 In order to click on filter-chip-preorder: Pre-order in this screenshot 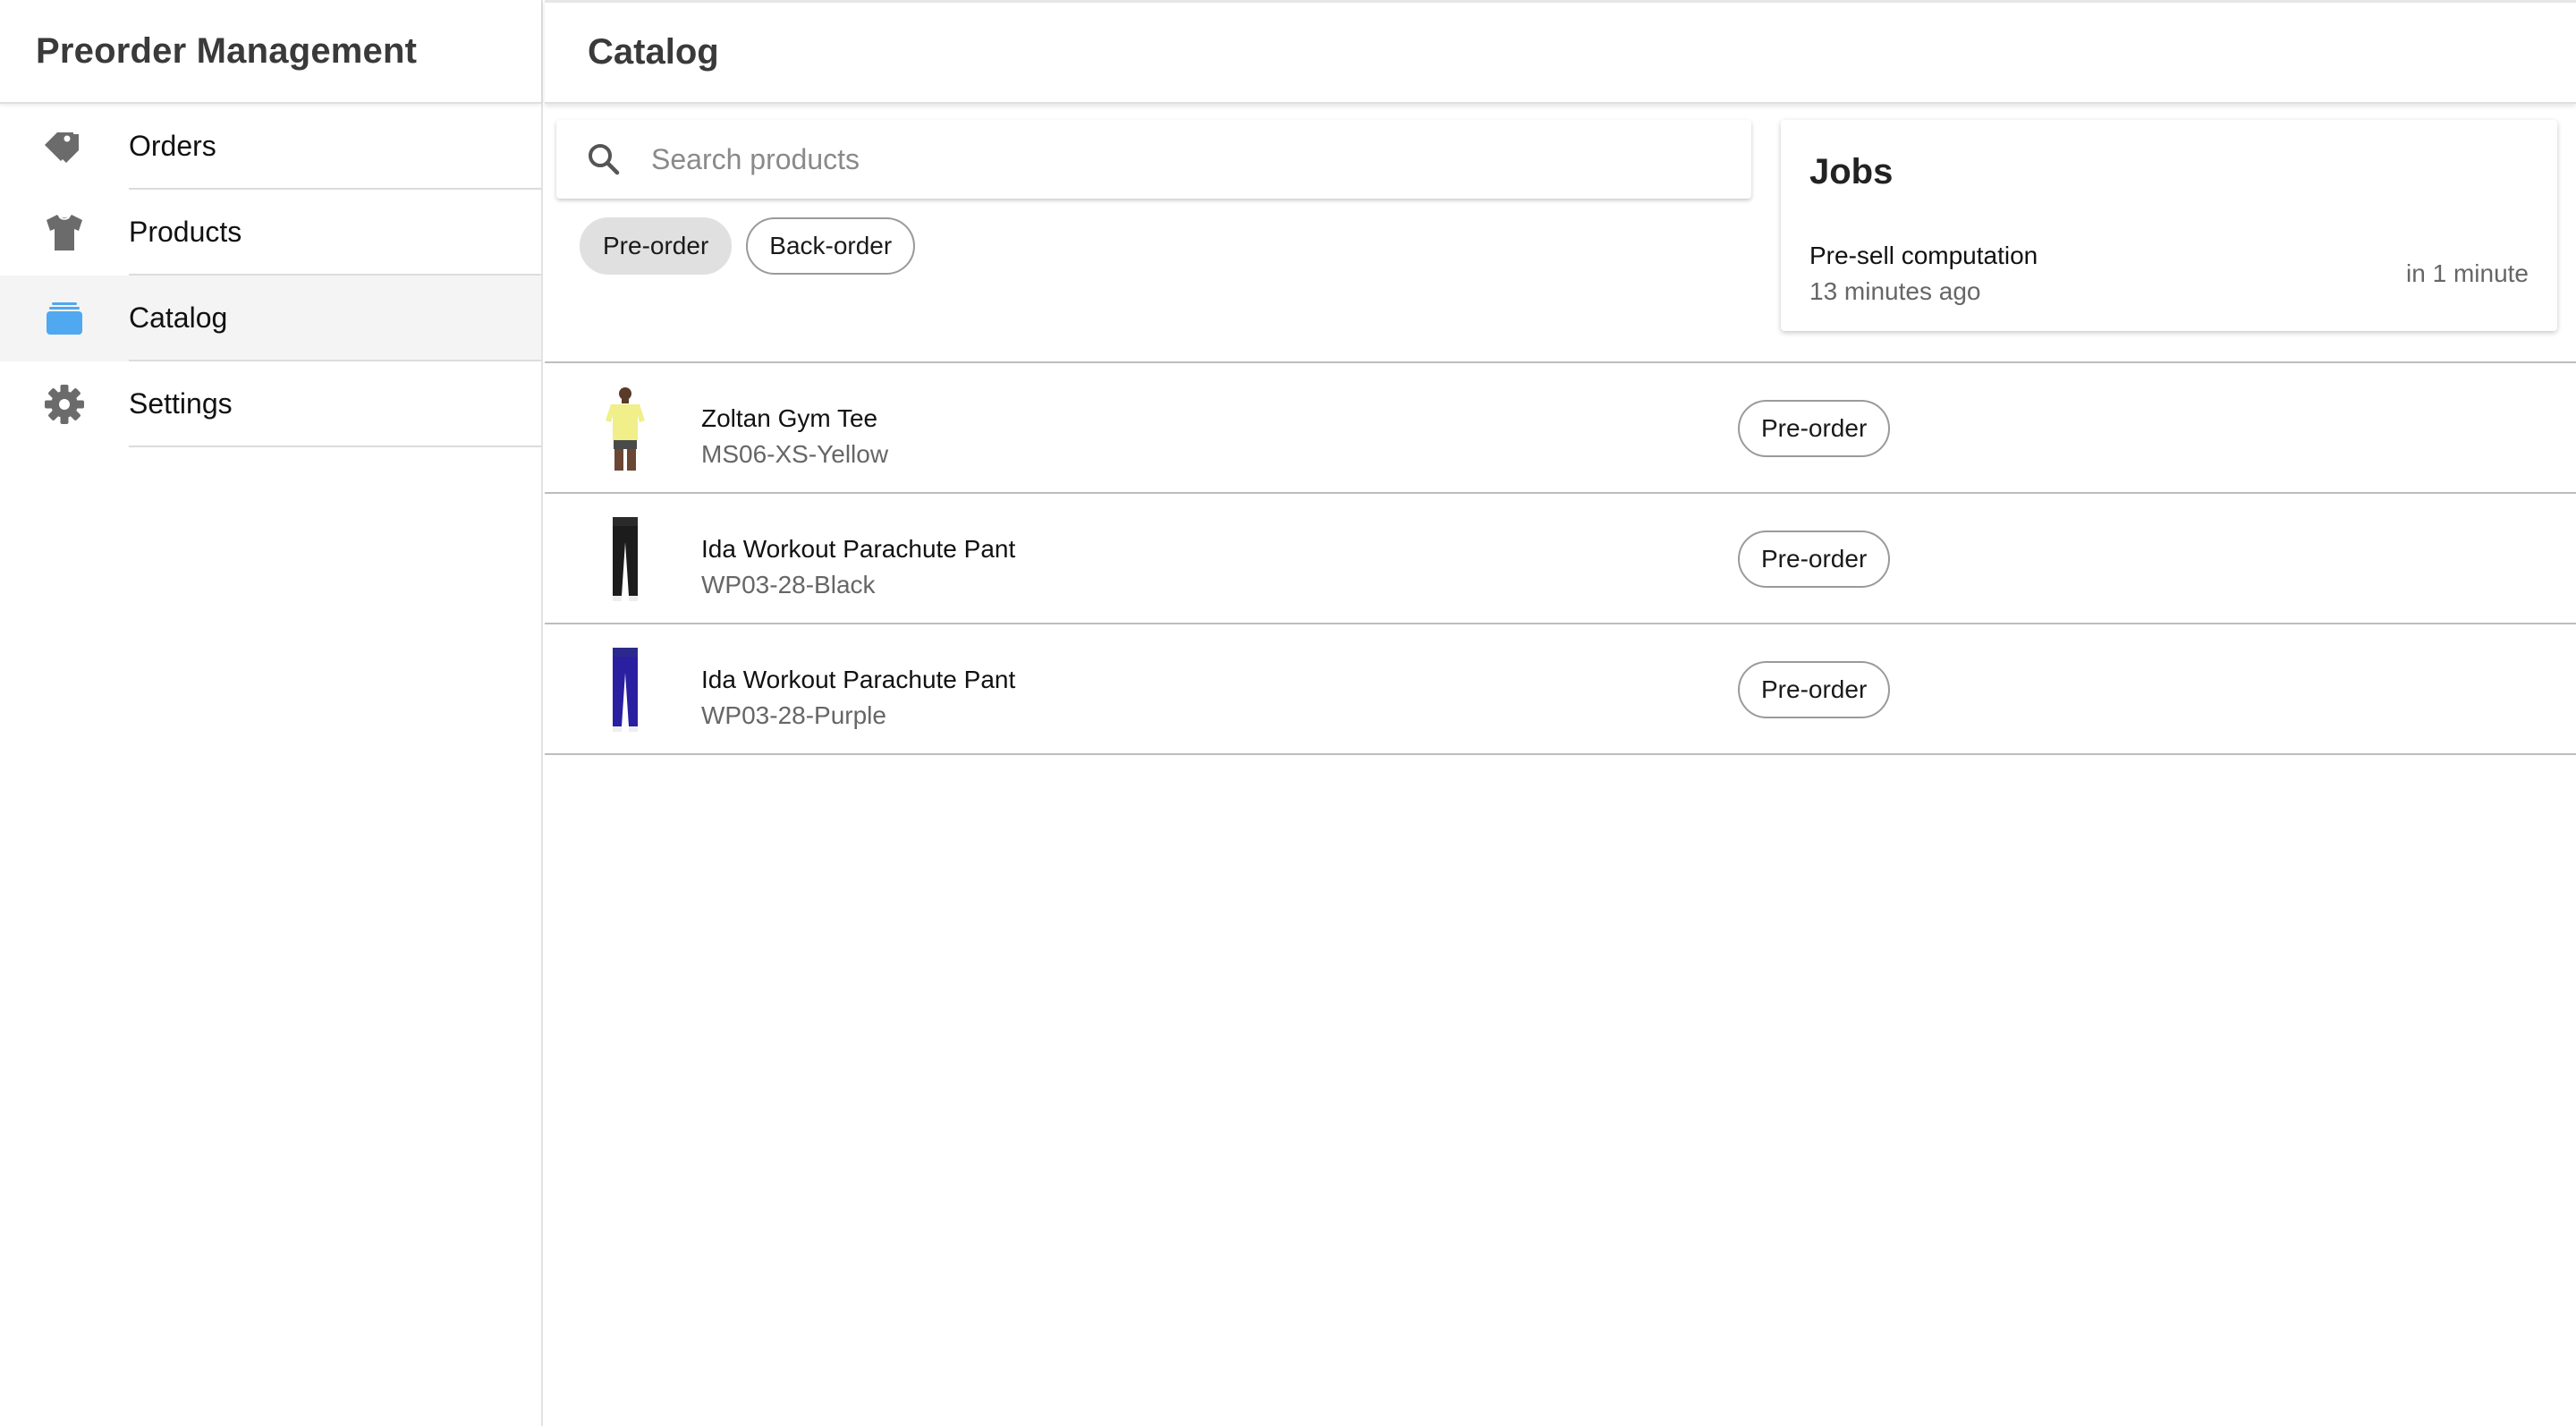, I will do `click(656, 246)`.